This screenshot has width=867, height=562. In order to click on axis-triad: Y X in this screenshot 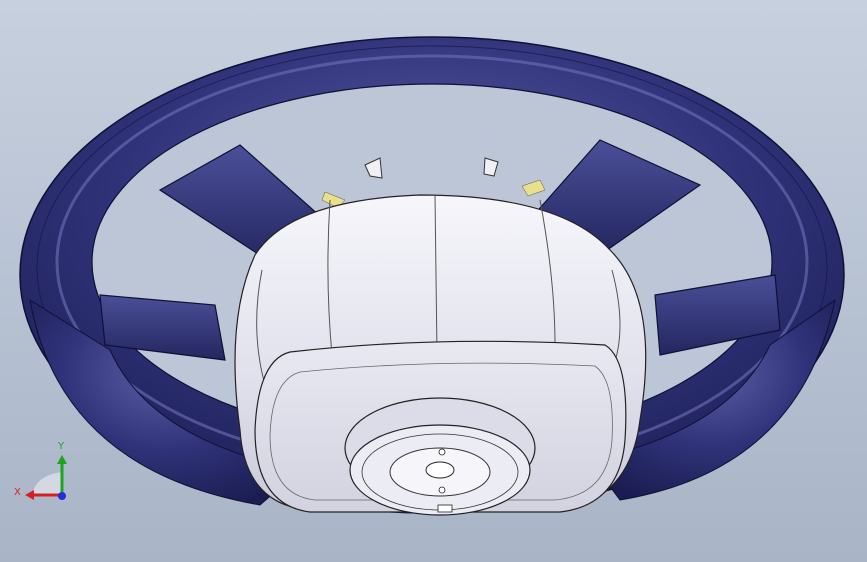, I will do `click(45, 475)`.